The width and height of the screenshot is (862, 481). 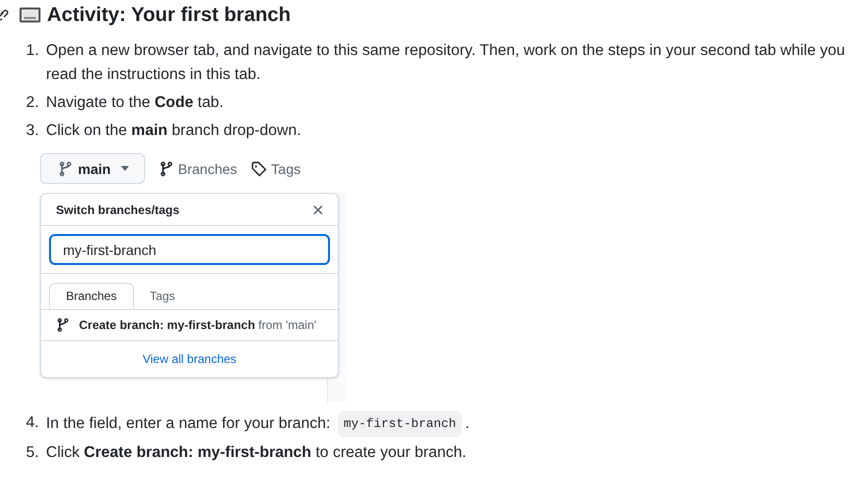 What do you see at coordinates (169, 15) in the screenshot?
I see `activity-heading: Activity: Your first branch` at bounding box center [169, 15].